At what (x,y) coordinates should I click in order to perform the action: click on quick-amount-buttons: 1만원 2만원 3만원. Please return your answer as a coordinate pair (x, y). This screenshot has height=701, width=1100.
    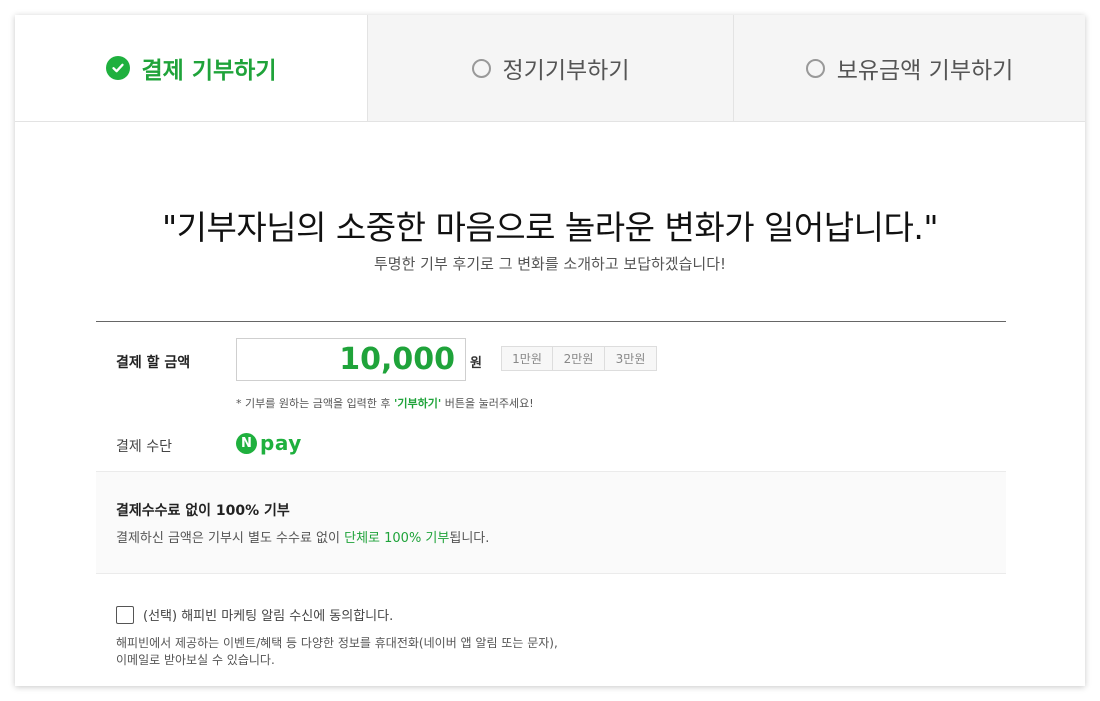
    Looking at the image, I should click on (579, 358).